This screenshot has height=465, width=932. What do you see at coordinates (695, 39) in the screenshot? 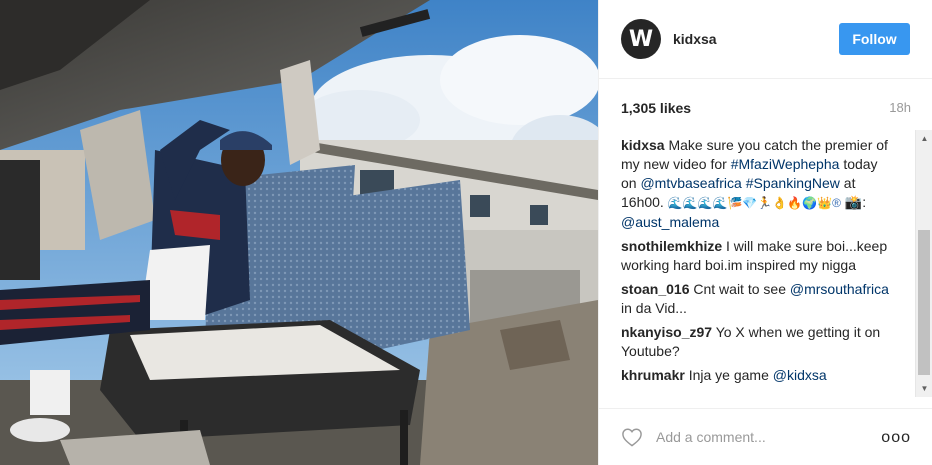
I see `post-username: kidxsa` at bounding box center [695, 39].